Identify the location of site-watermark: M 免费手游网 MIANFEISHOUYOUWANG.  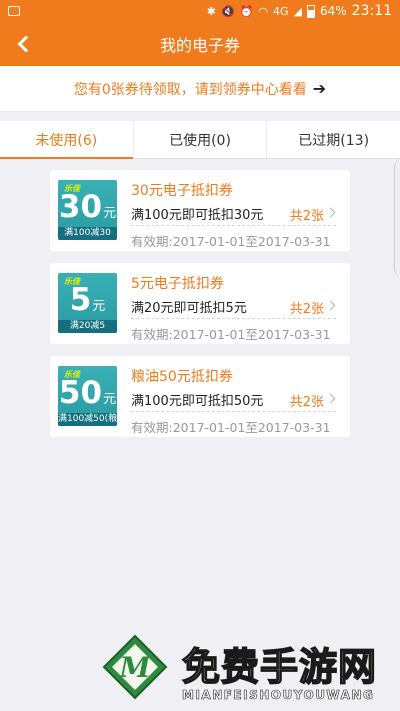
(250, 672).